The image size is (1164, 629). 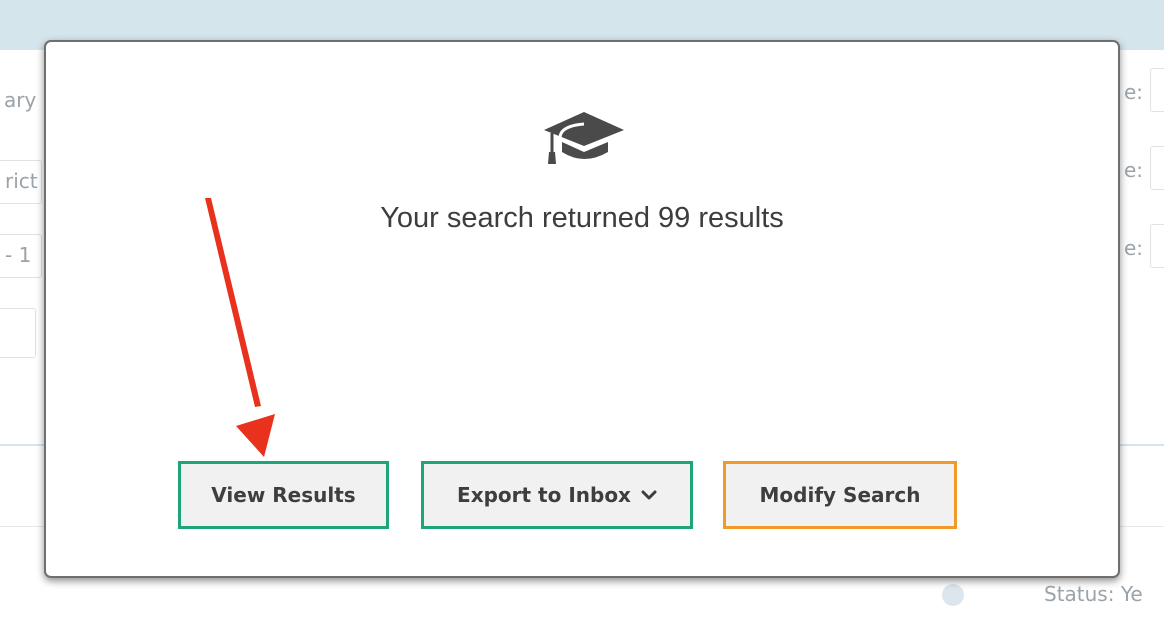 I want to click on bg-input-field, so click(x=18, y=333).